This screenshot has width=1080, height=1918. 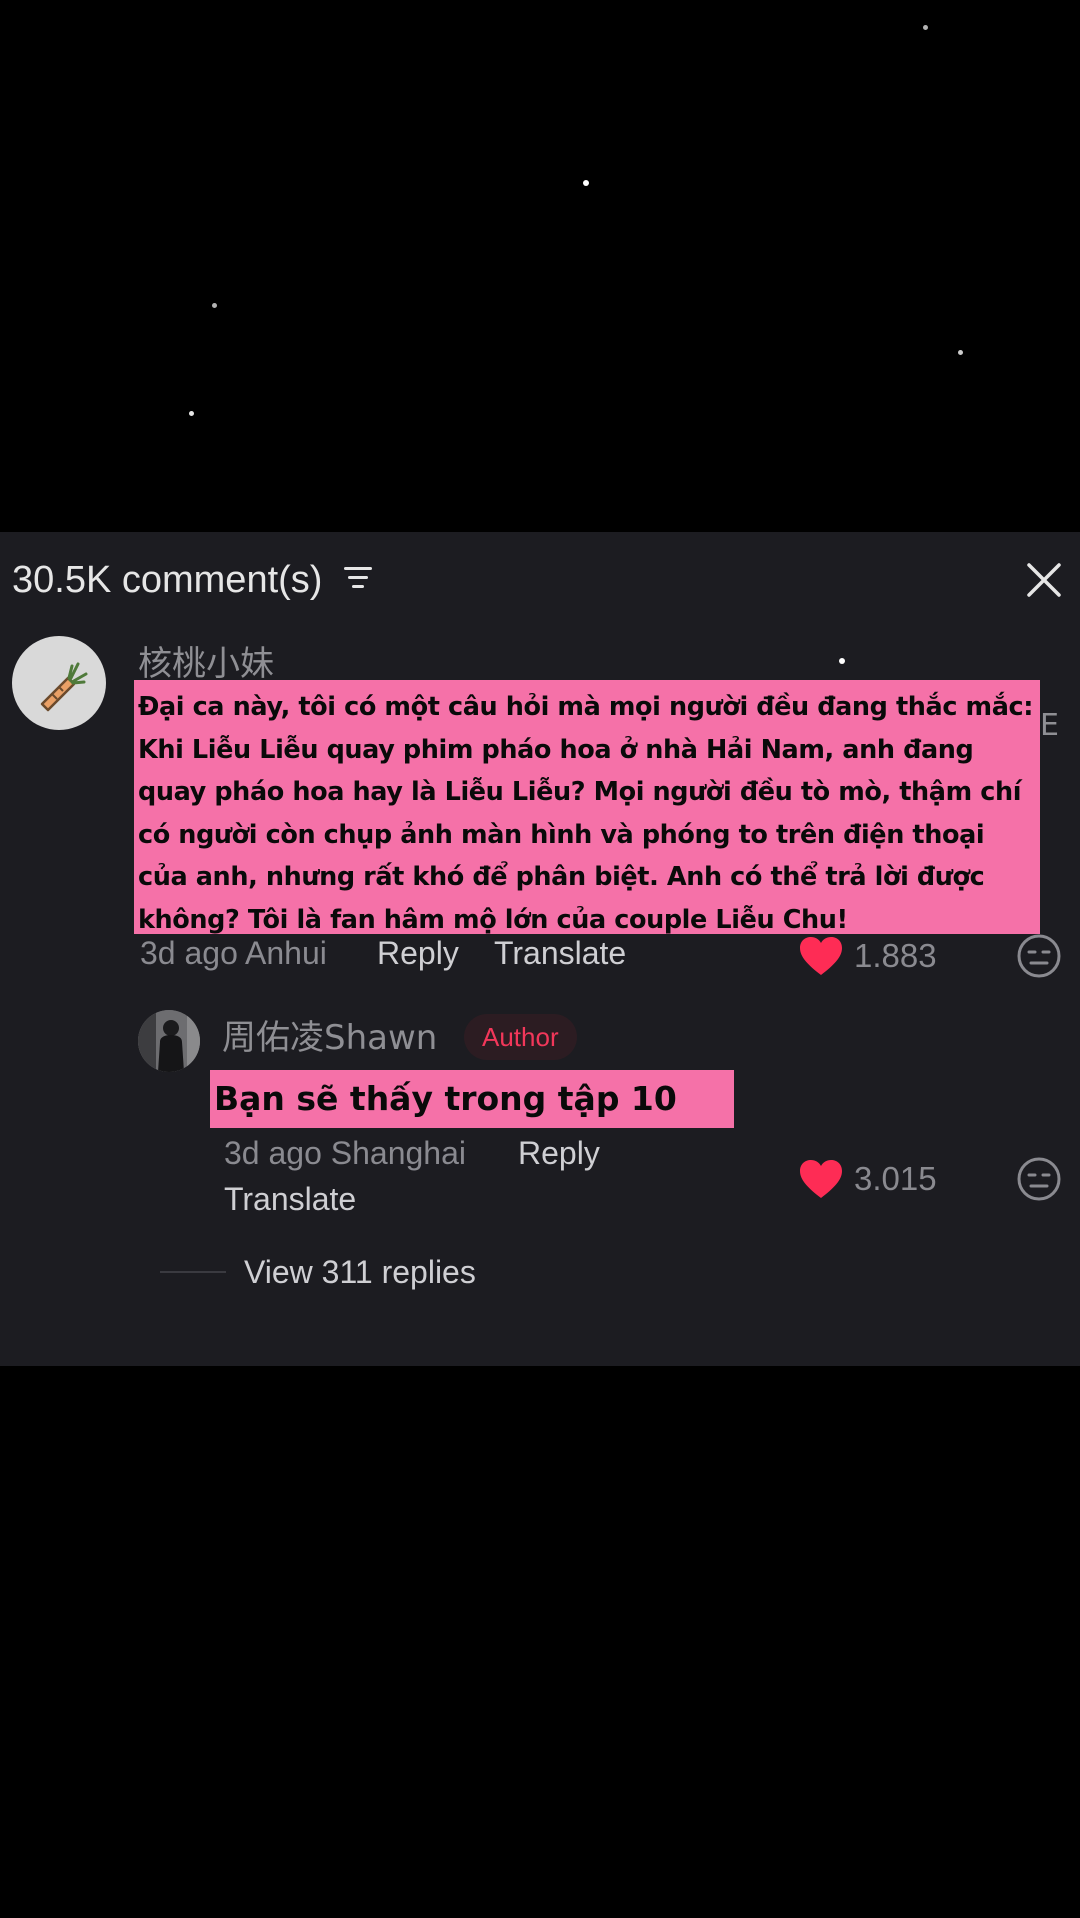 I want to click on like-count: 3.015, so click(x=895, y=1178).